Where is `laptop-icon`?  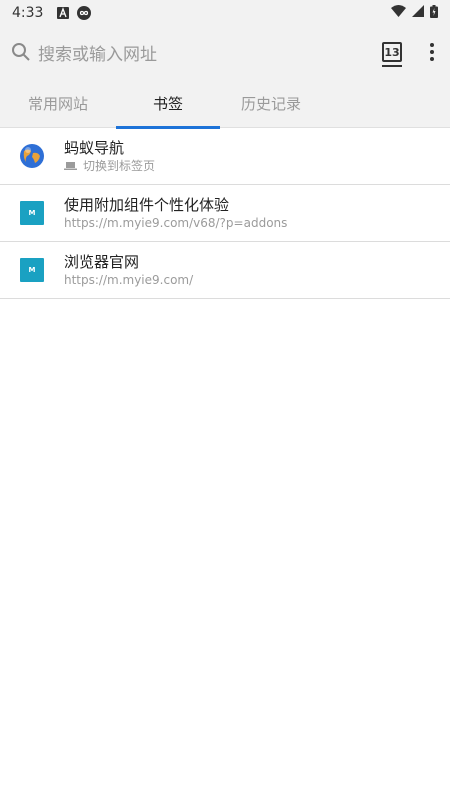
laptop-icon is located at coordinates (70, 166).